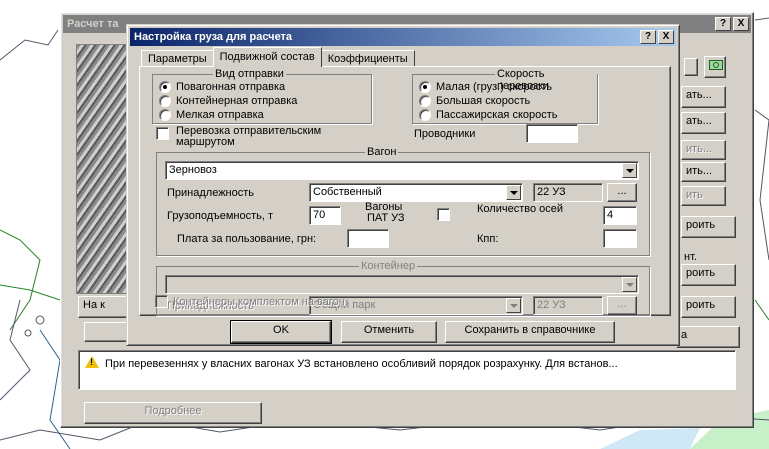 The width and height of the screenshot is (769, 449). What do you see at coordinates (347, 192) in the screenshot?
I see `wagon-ownership-value: Собственный` at bounding box center [347, 192].